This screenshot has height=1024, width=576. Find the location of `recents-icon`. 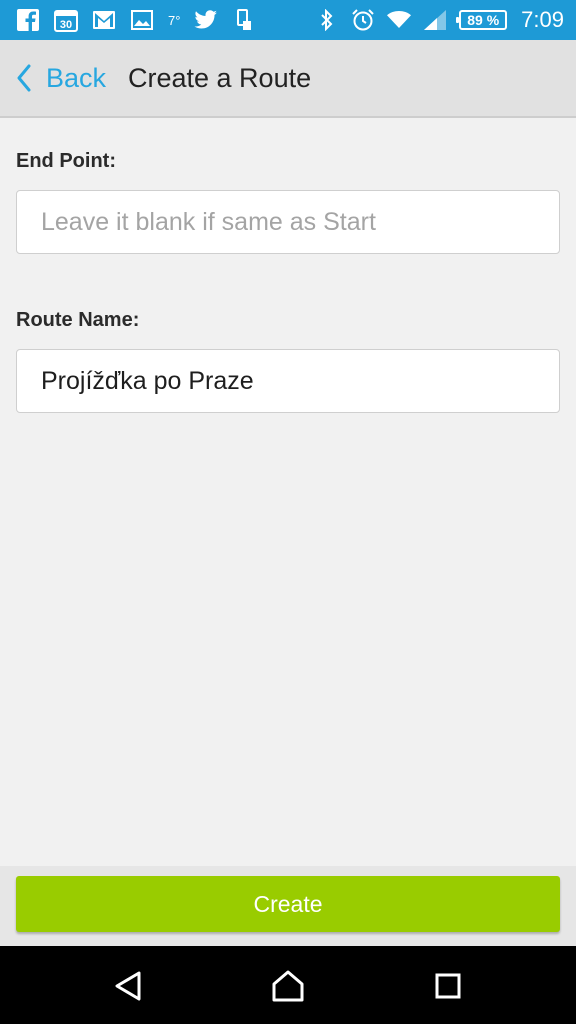

recents-icon is located at coordinates (448, 986).